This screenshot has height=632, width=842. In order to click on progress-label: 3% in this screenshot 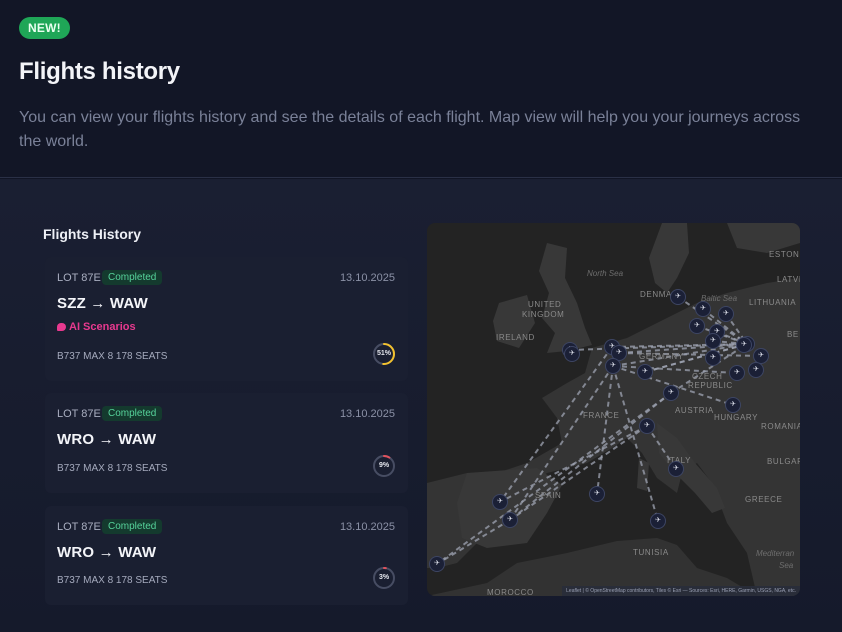, I will do `click(384, 577)`.